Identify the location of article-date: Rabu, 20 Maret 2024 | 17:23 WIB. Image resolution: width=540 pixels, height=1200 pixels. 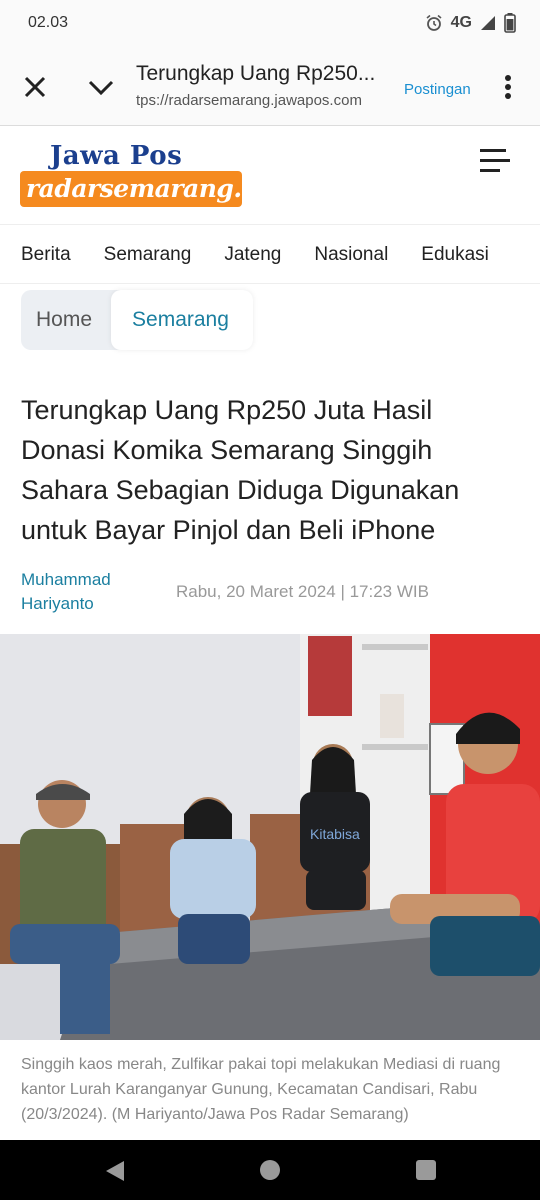
(302, 591).